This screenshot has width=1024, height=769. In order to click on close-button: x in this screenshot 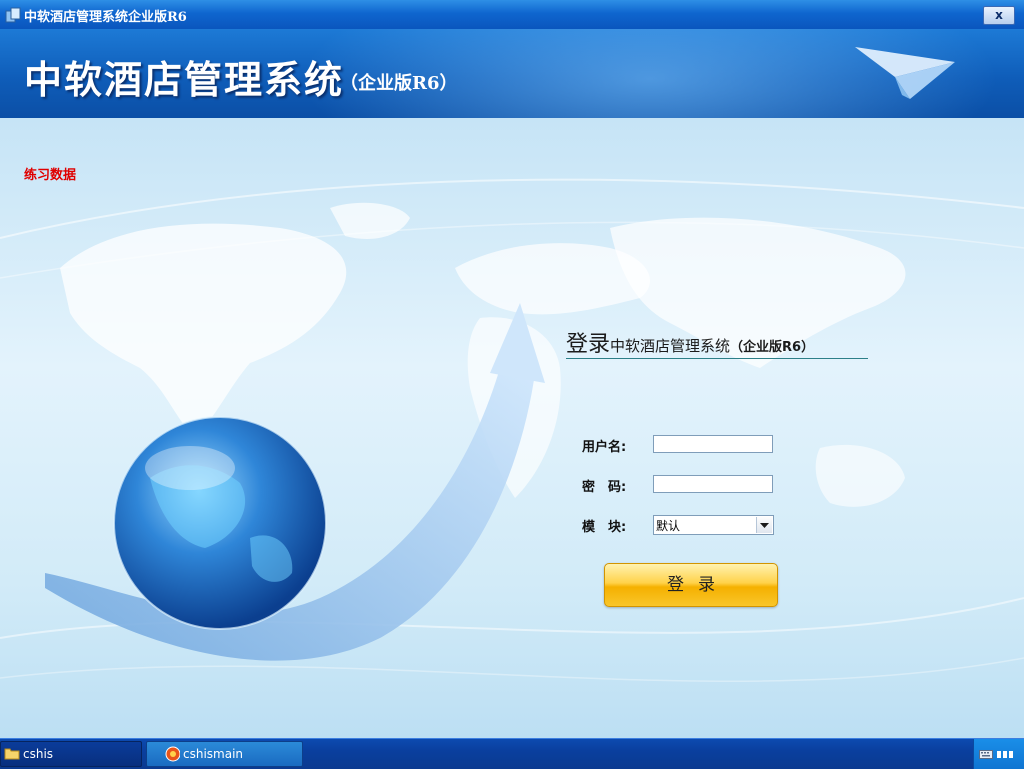, I will do `click(999, 15)`.